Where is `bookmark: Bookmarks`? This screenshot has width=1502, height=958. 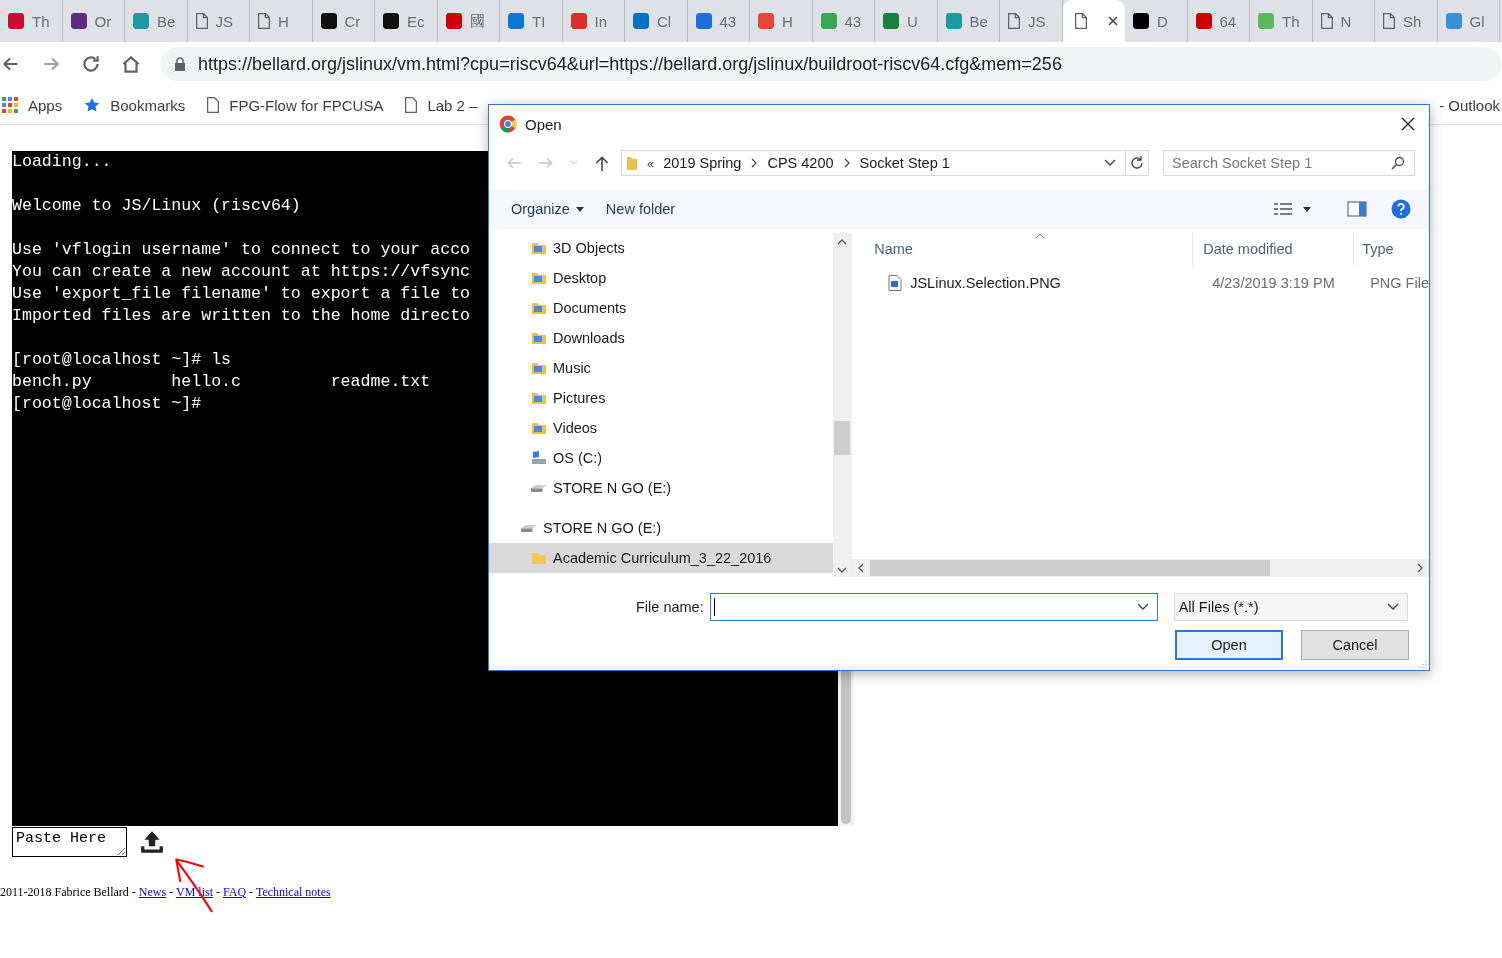 bookmark: Bookmarks is located at coordinates (135, 105).